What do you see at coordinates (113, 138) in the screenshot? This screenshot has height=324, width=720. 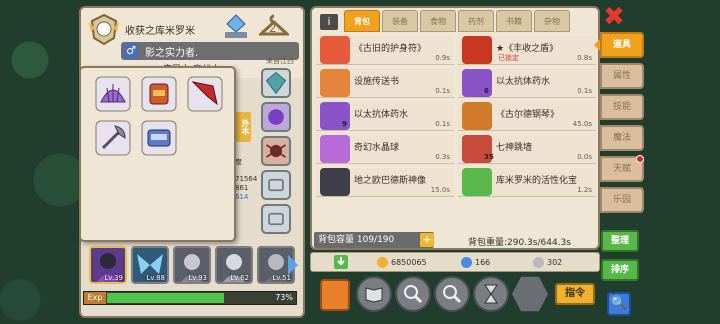 I see `axe-icon` at bounding box center [113, 138].